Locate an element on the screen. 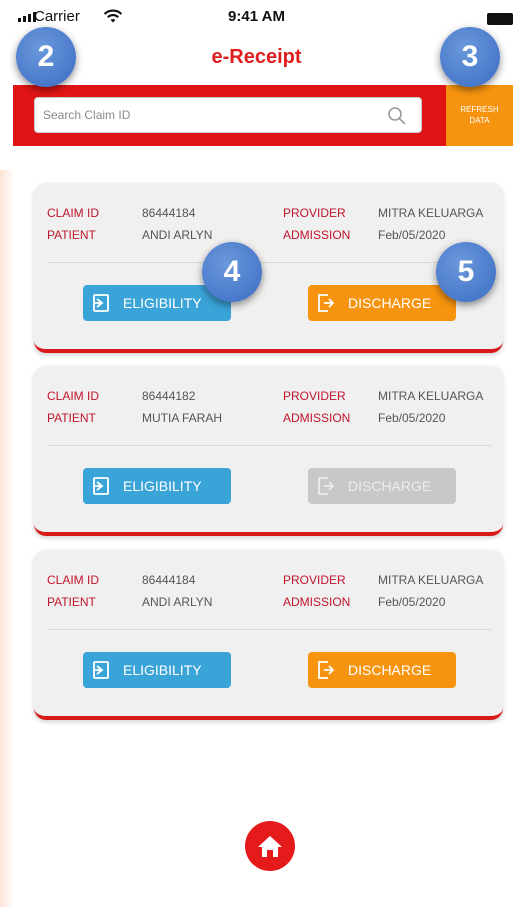  discharge-button-disabled: DISCHARGE is located at coordinates (382, 486).